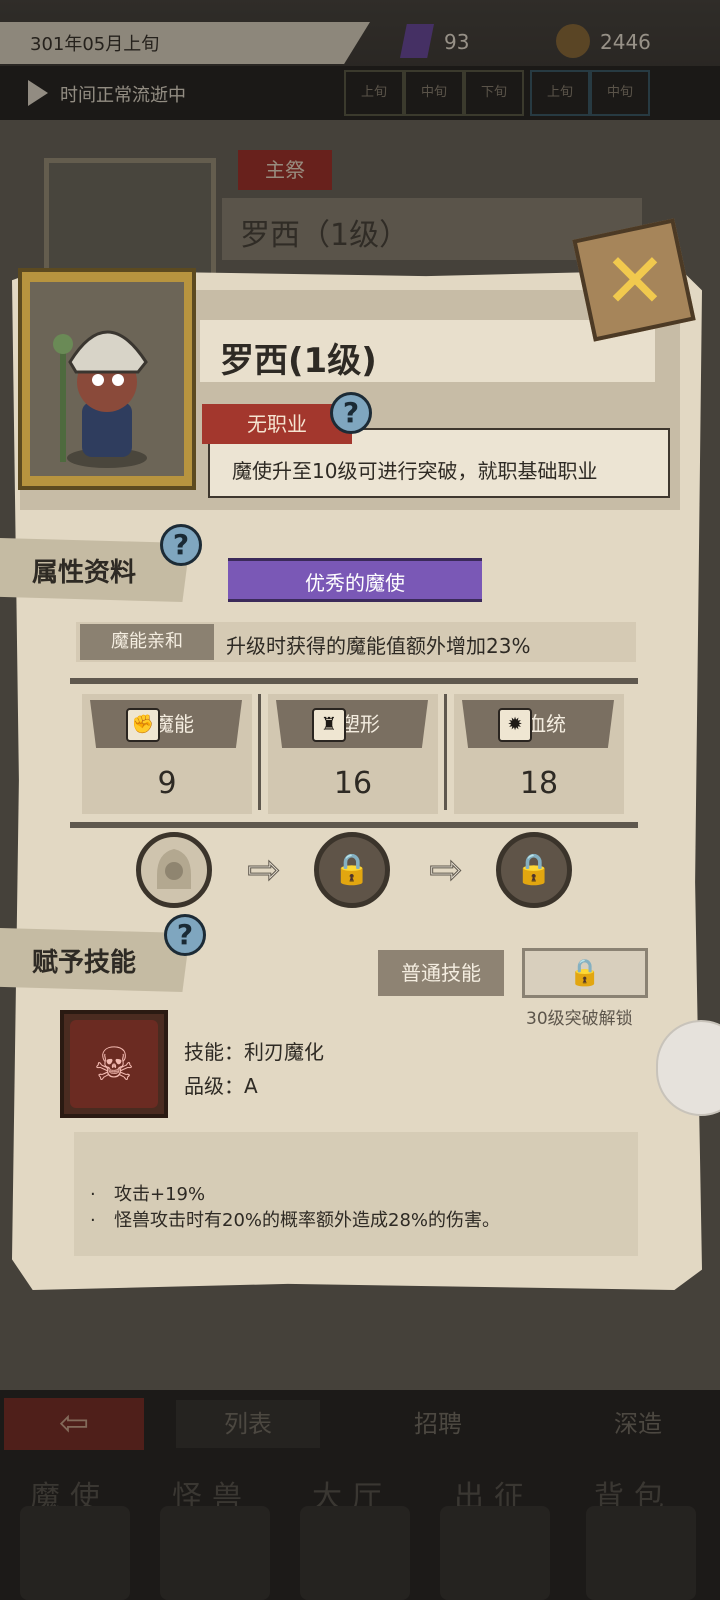 The image size is (720, 1600). I want to click on effect-text: 攻击+19%, so click(160, 1194).